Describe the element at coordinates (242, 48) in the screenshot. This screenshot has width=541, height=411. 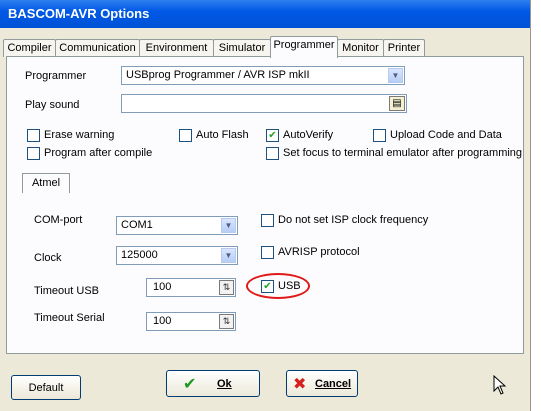
I see `tab-simulator: Simulator` at that location.